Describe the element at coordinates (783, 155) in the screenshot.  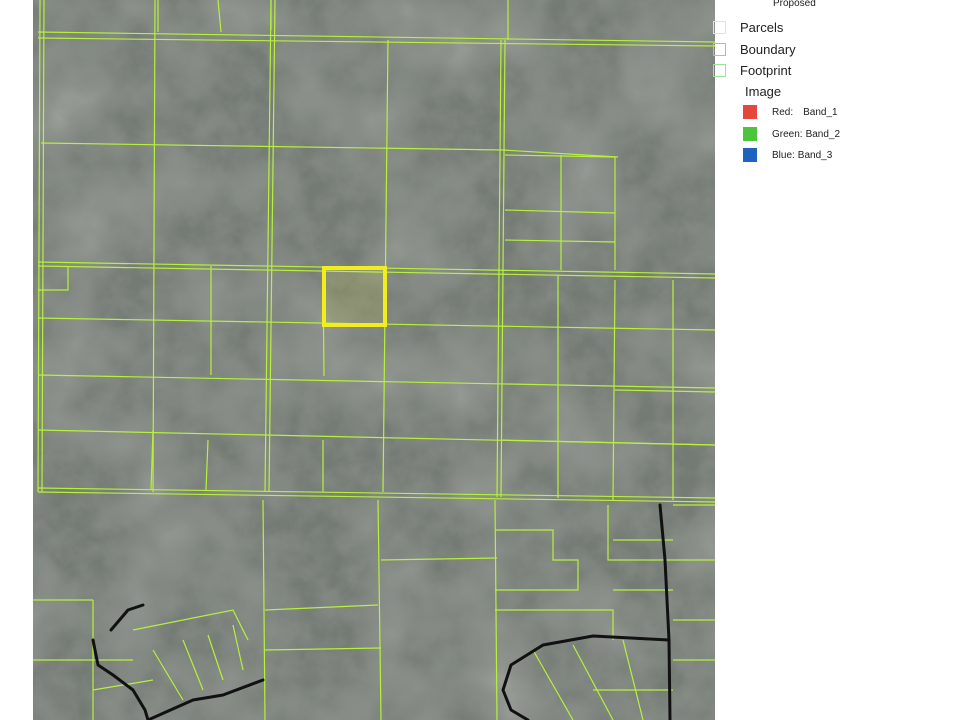
I see `band-blue-channel: Blue:` at that location.